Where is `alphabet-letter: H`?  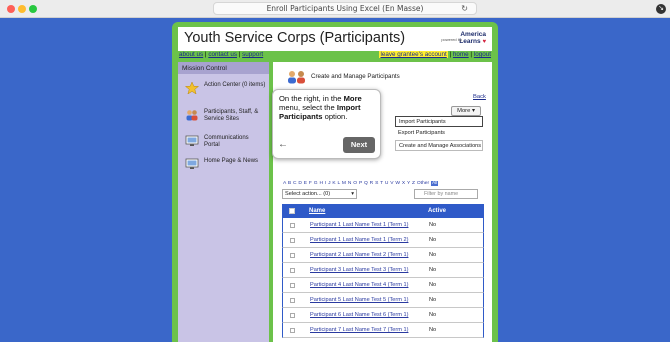
alphabet-letter: H is located at coordinates (321, 183).